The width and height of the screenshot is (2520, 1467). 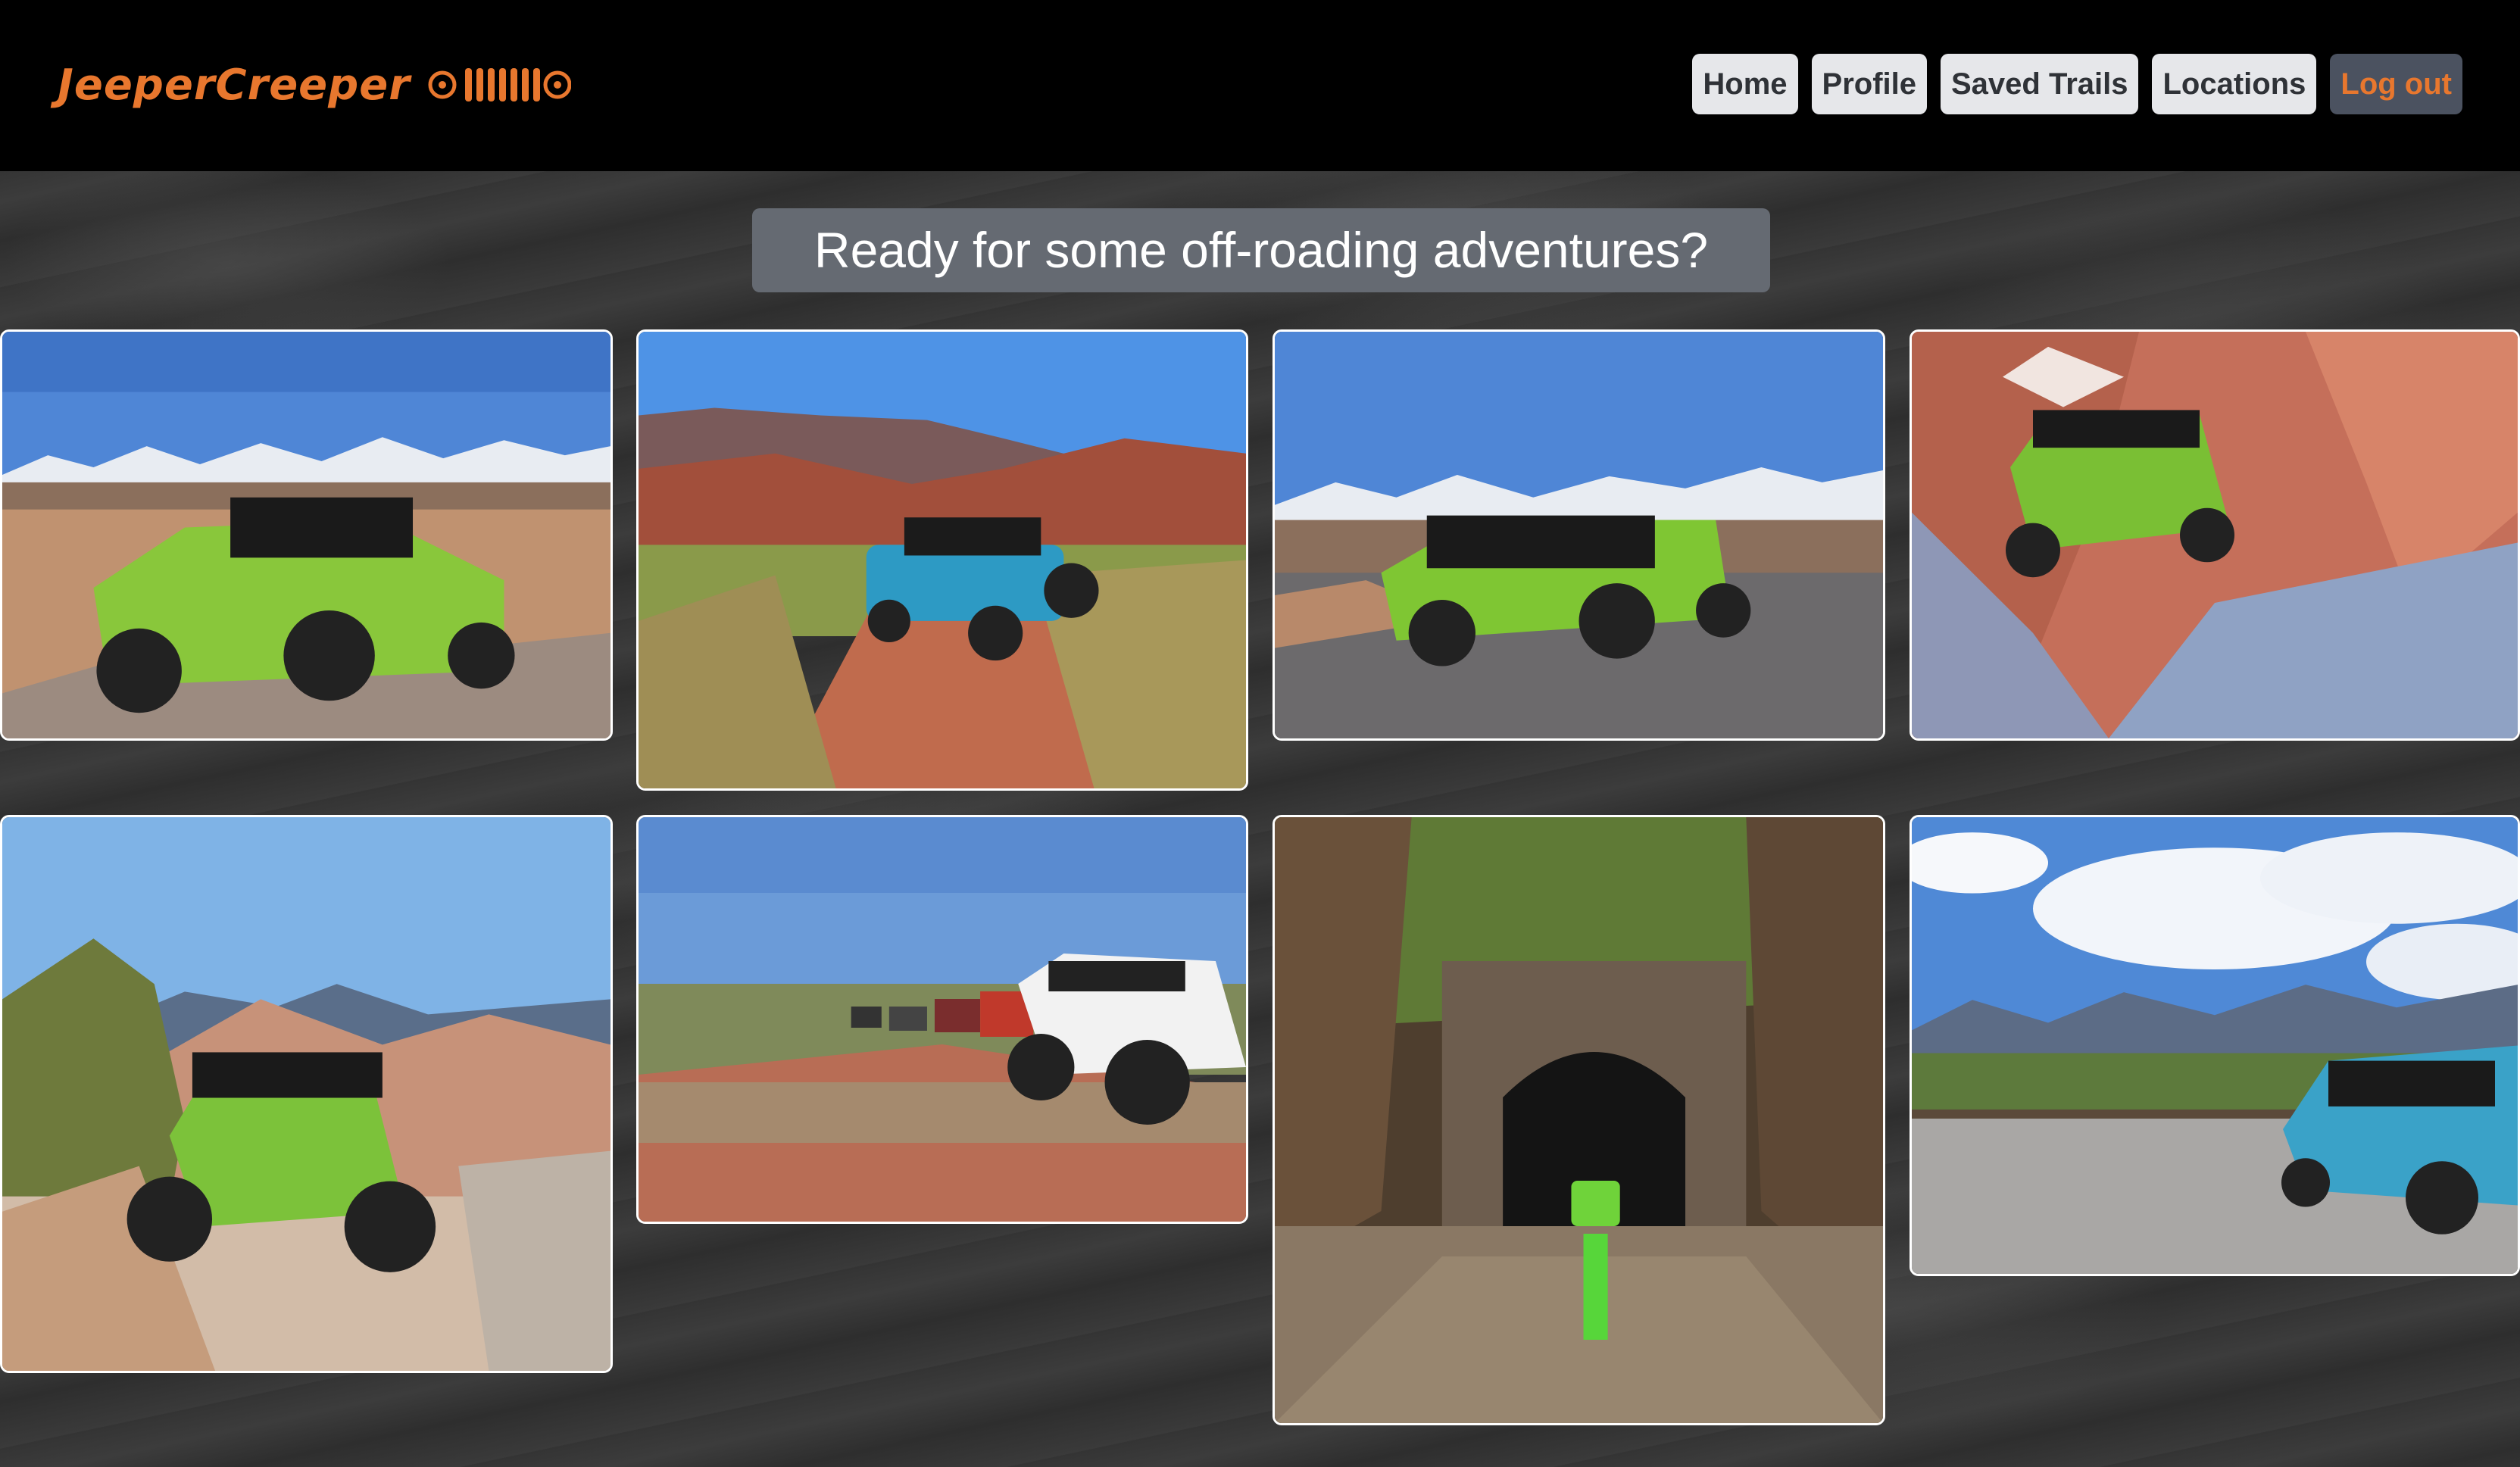 What do you see at coordinates (2040, 84) in the screenshot?
I see `nav-saved-trails-button: Saved Trails` at bounding box center [2040, 84].